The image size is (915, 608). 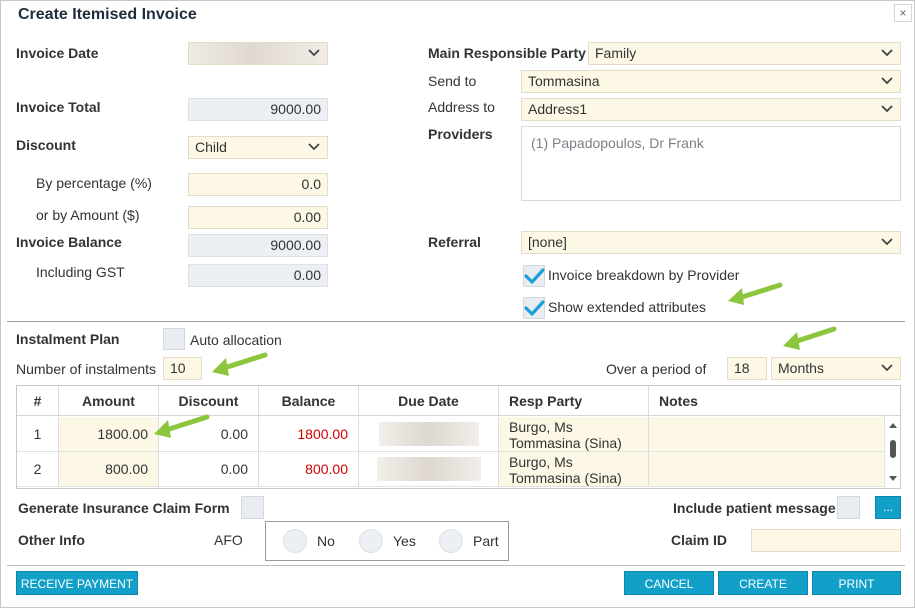 I want to click on afo-label: AFO, so click(x=228, y=540).